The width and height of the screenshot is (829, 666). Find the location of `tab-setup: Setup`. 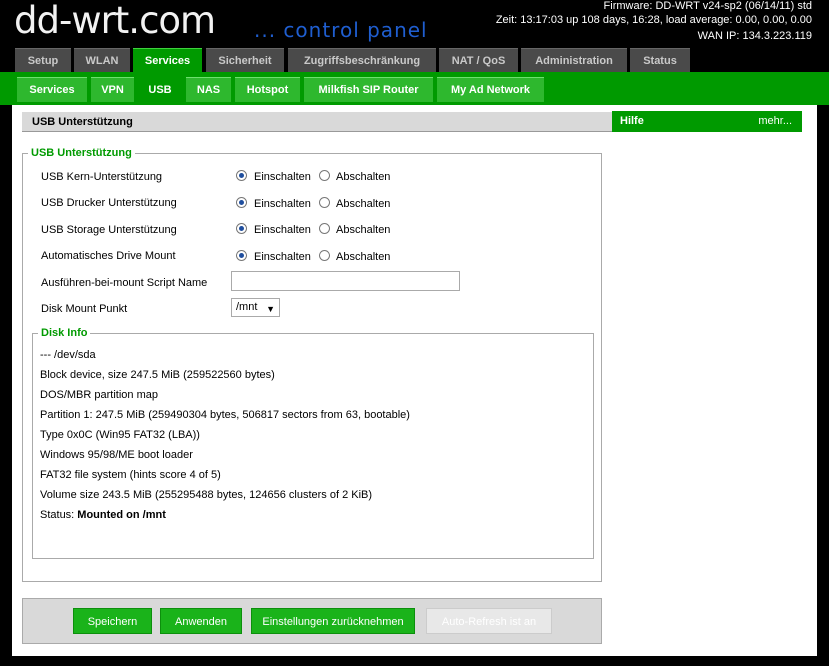

tab-setup: Setup is located at coordinates (43, 60).